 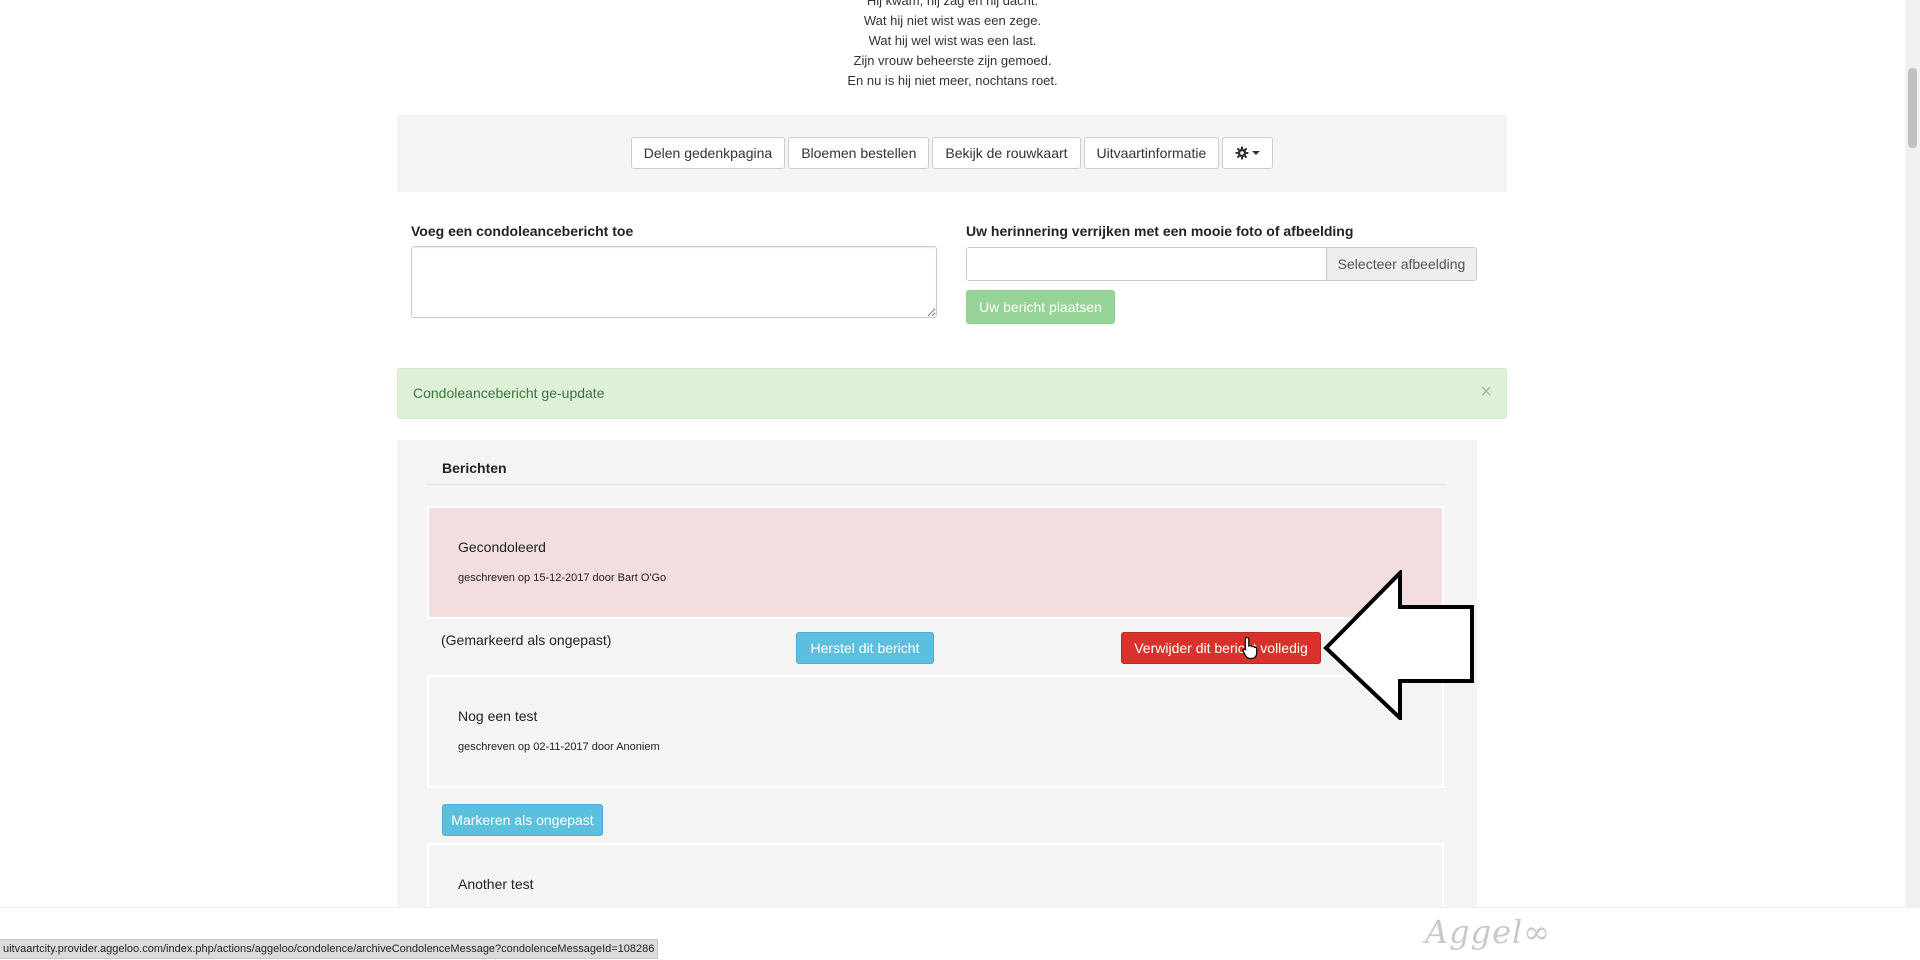 What do you see at coordinates (1398, 645) in the screenshot?
I see `annotation-arrow-icon` at bounding box center [1398, 645].